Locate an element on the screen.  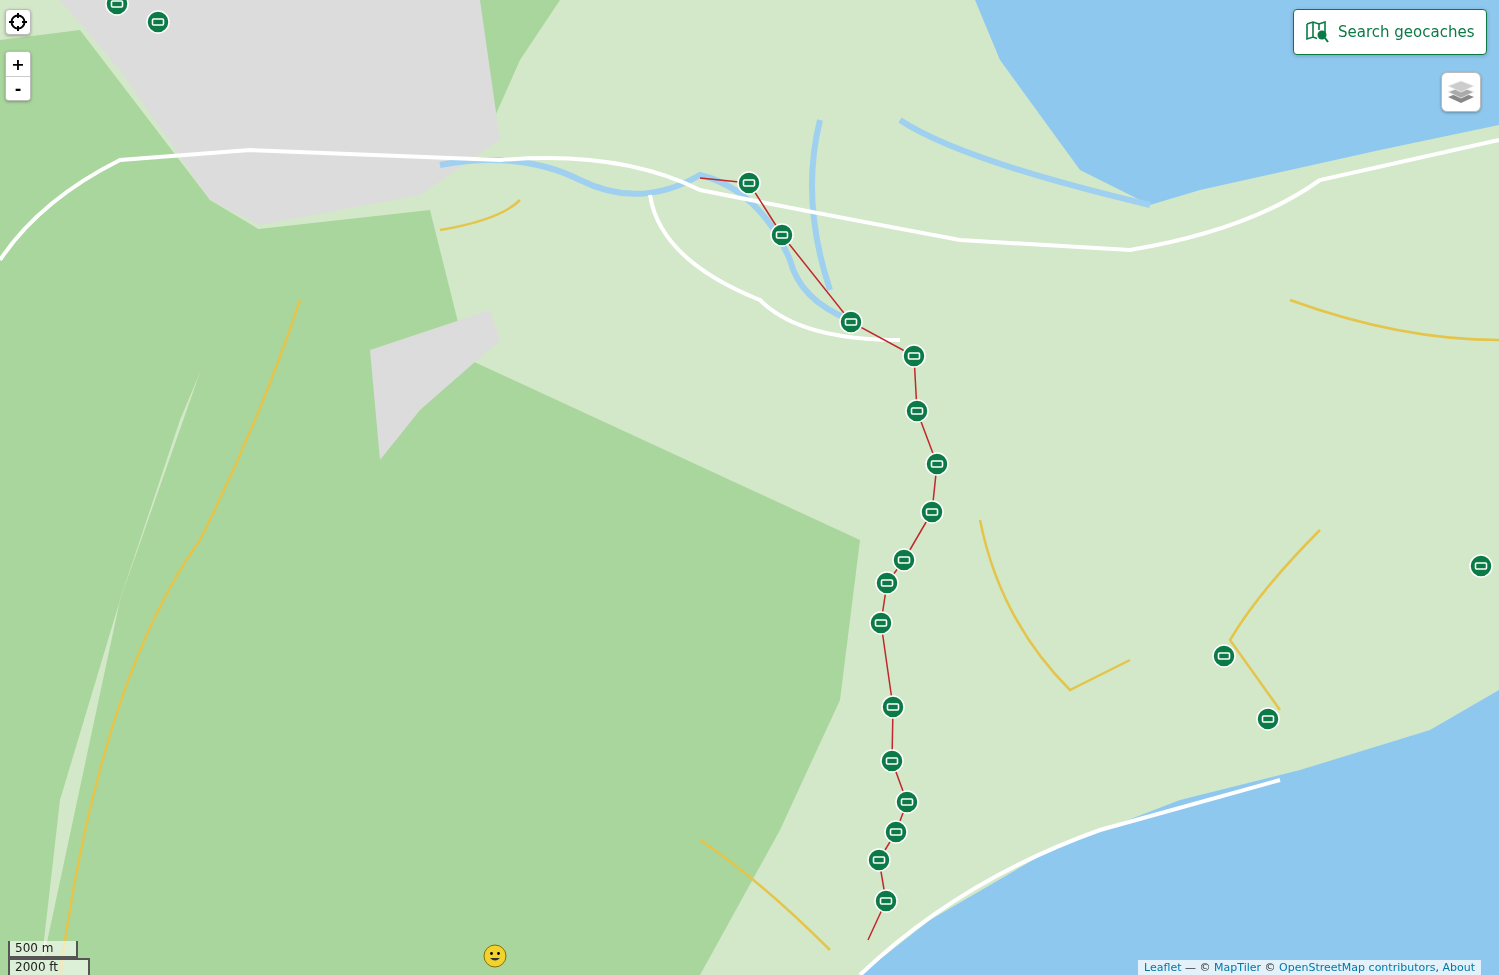
metric-scale-bar: 500 m is located at coordinates (43, 949).